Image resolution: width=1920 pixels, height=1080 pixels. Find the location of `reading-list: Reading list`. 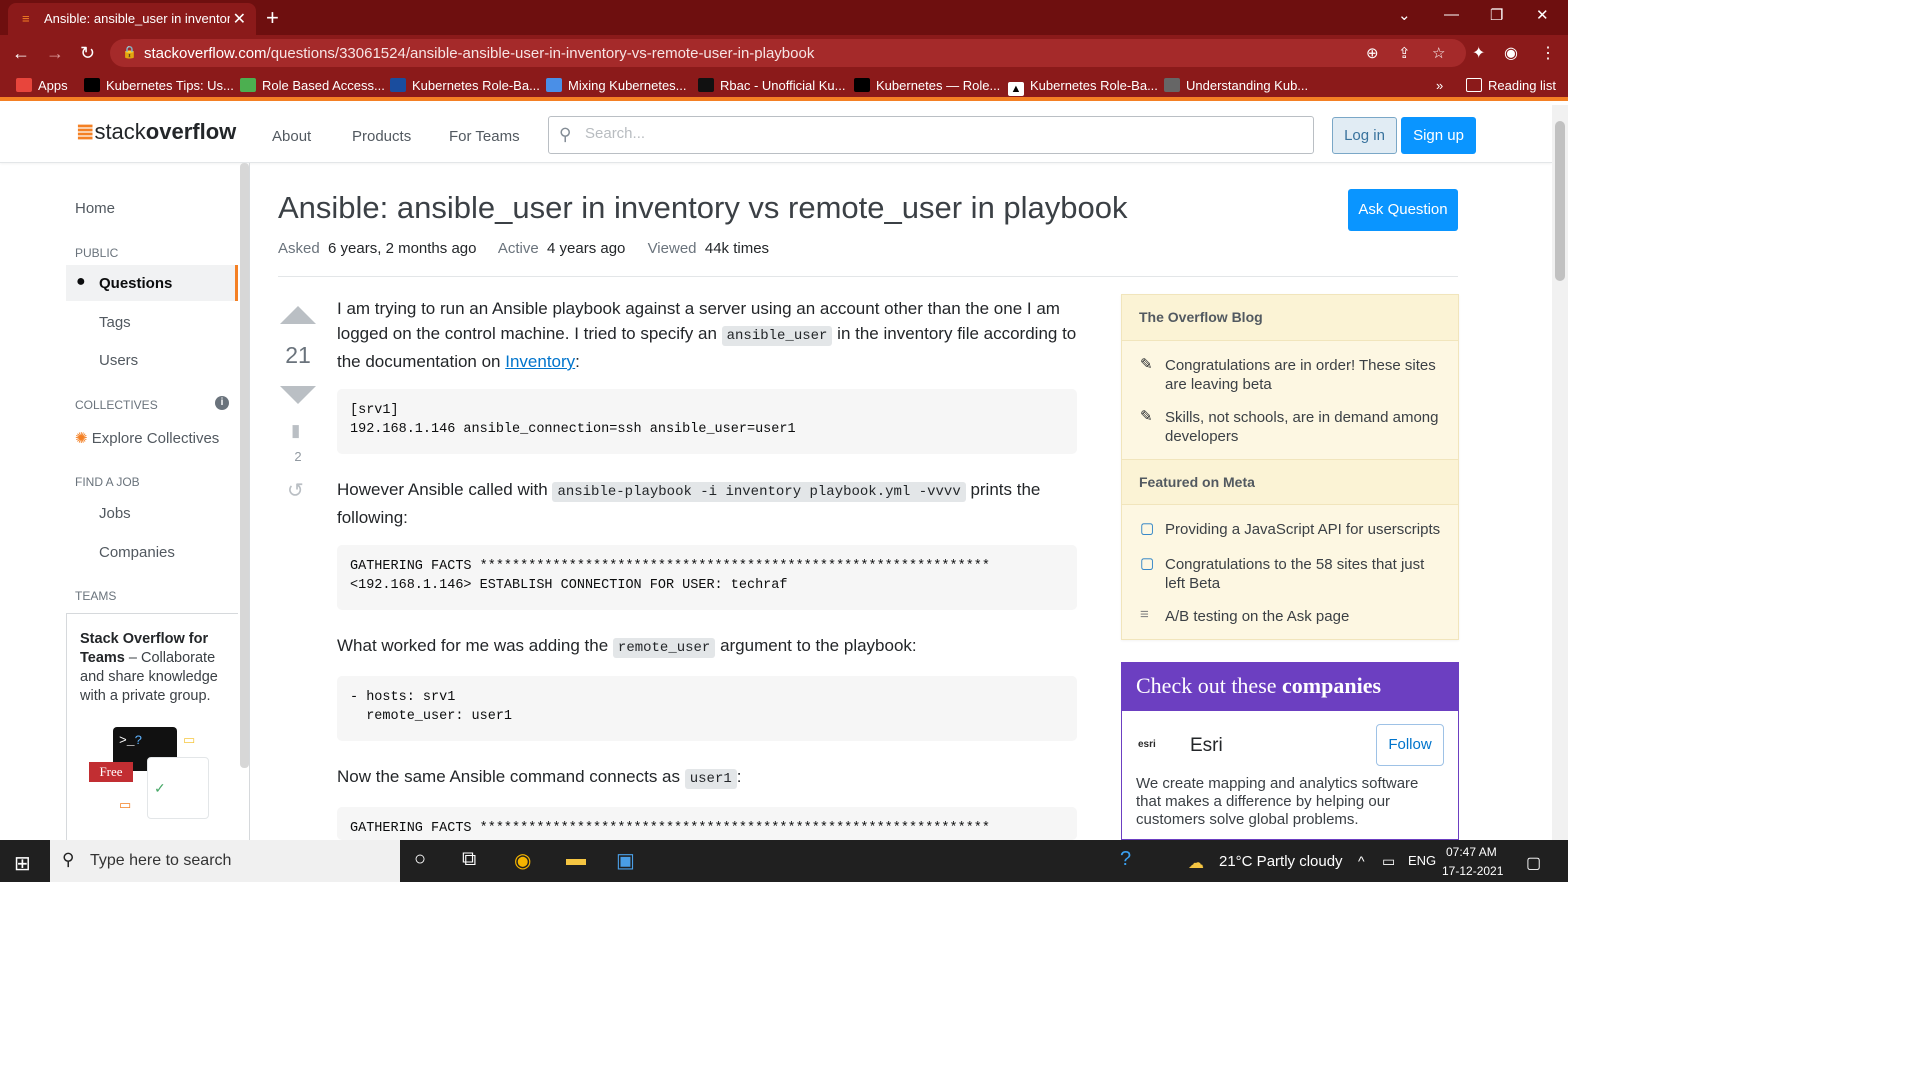

reading-list: Reading list is located at coordinates (1511, 85).